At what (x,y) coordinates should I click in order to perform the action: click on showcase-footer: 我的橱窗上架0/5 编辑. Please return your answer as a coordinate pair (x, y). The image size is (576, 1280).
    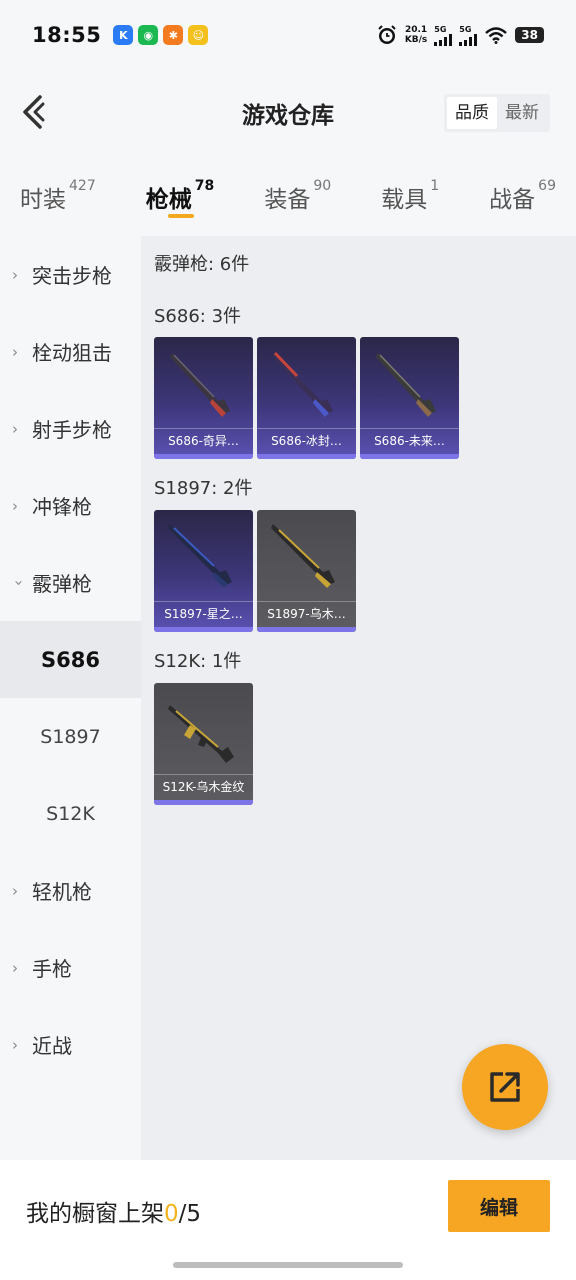
    Looking at the image, I should click on (288, 1220).